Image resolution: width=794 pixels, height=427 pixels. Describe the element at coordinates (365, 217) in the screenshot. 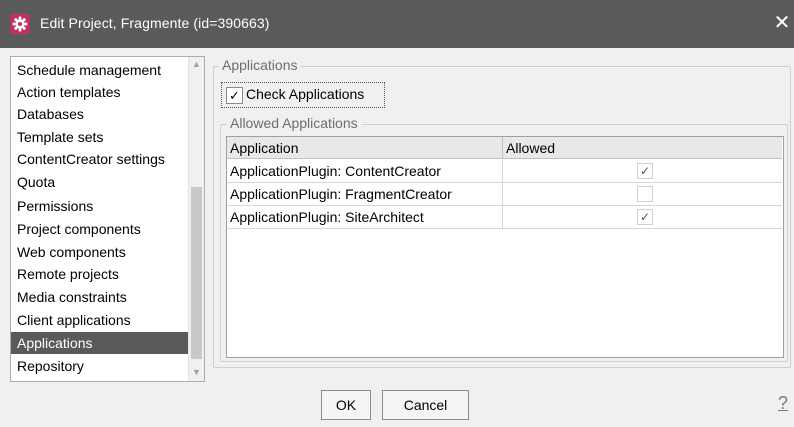

I see `application-name-cell: ApplicationPlugin: SiteArchitect` at that location.